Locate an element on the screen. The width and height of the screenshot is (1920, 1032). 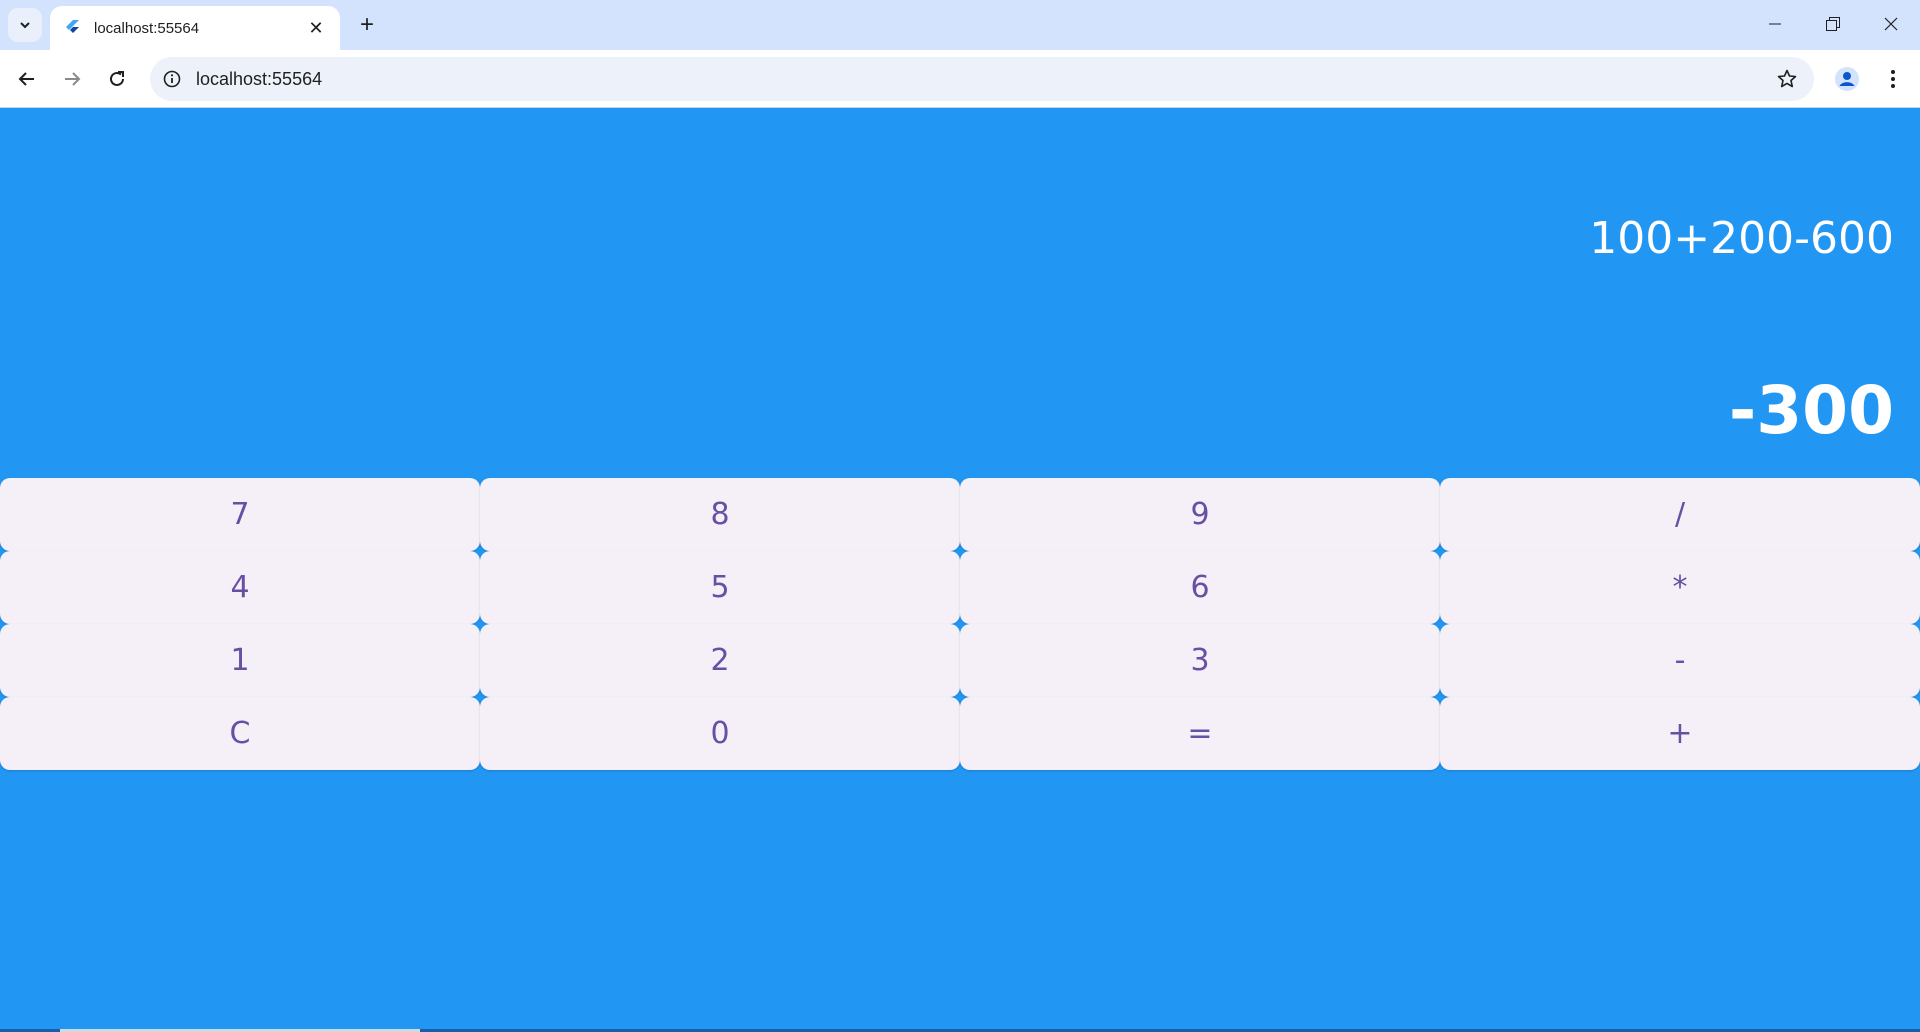
key-2: 2 is located at coordinates (720, 660).